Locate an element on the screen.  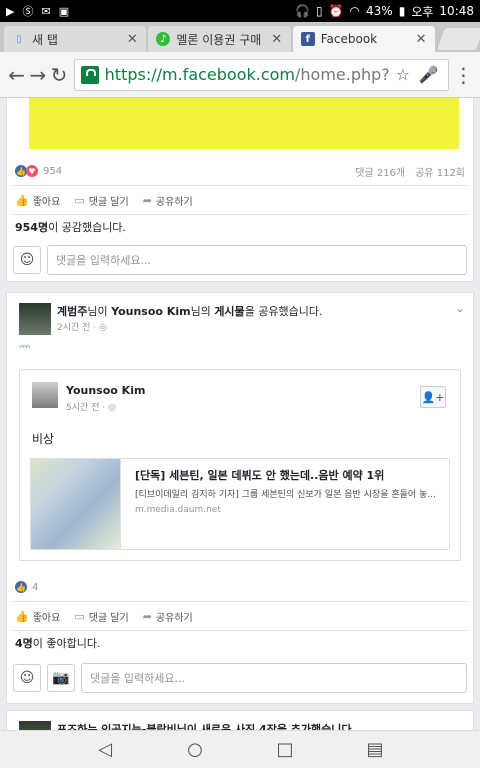
target-name: Younsoo Kim is located at coordinates (150, 311).